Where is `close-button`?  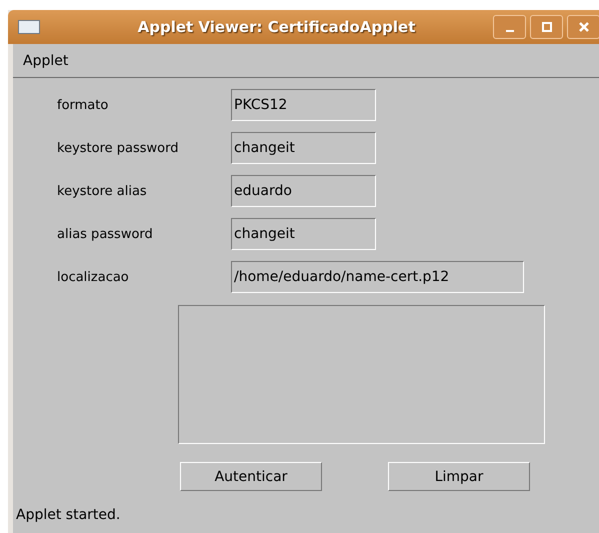 close-button is located at coordinates (583, 27).